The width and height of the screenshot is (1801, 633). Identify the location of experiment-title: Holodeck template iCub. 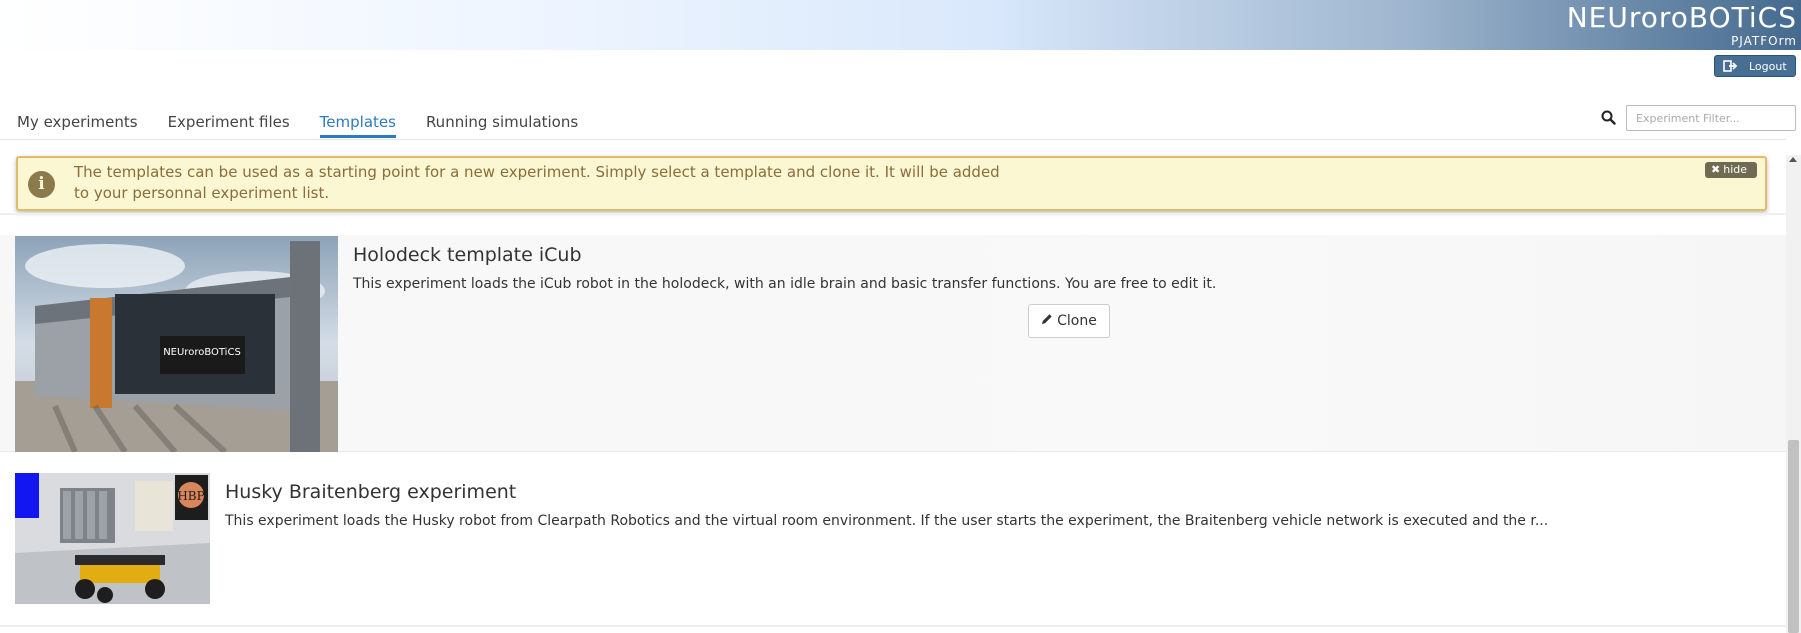
(467, 255).